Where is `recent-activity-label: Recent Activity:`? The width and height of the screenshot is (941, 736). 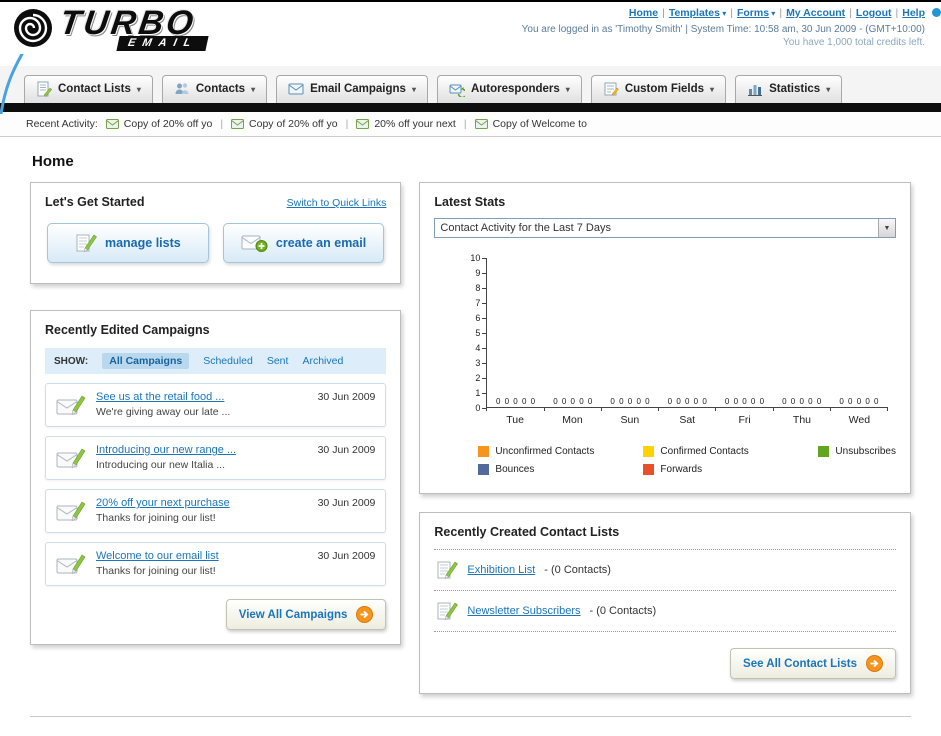
recent-activity-label: Recent Activity: is located at coordinates (62, 124).